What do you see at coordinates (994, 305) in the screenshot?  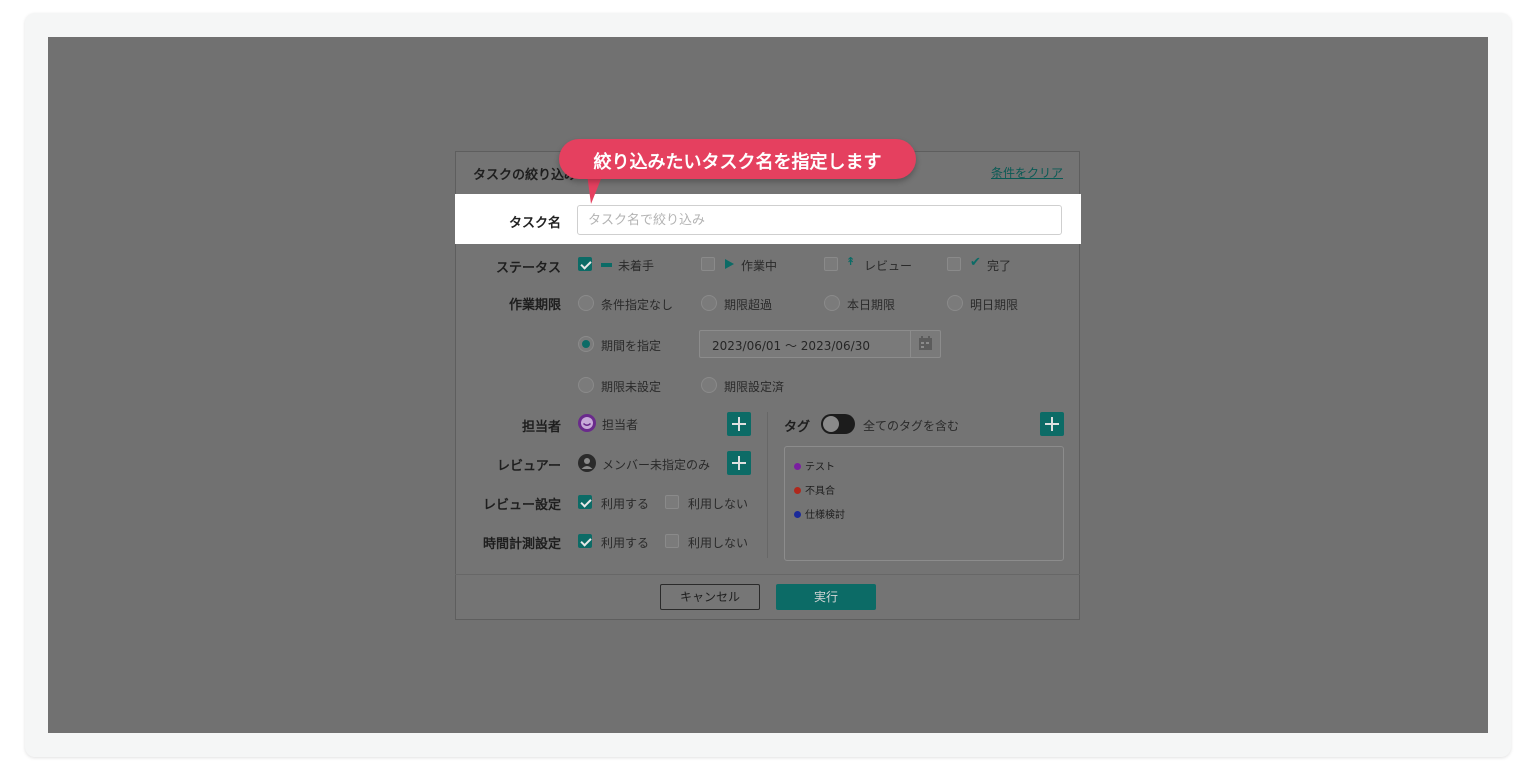 I see `deadline-tomorrow-label: 明日期限` at bounding box center [994, 305].